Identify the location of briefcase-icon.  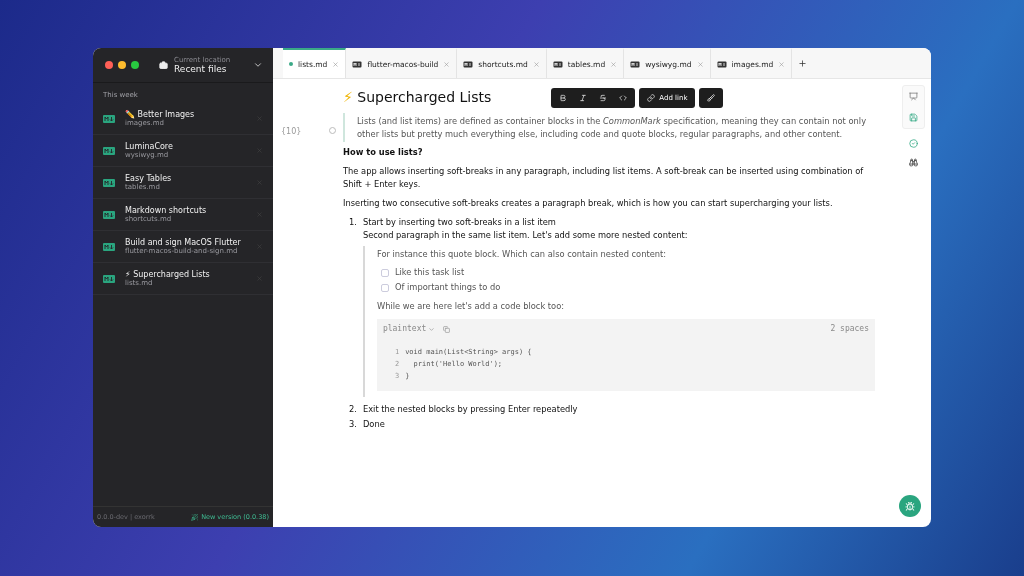
(163, 65).